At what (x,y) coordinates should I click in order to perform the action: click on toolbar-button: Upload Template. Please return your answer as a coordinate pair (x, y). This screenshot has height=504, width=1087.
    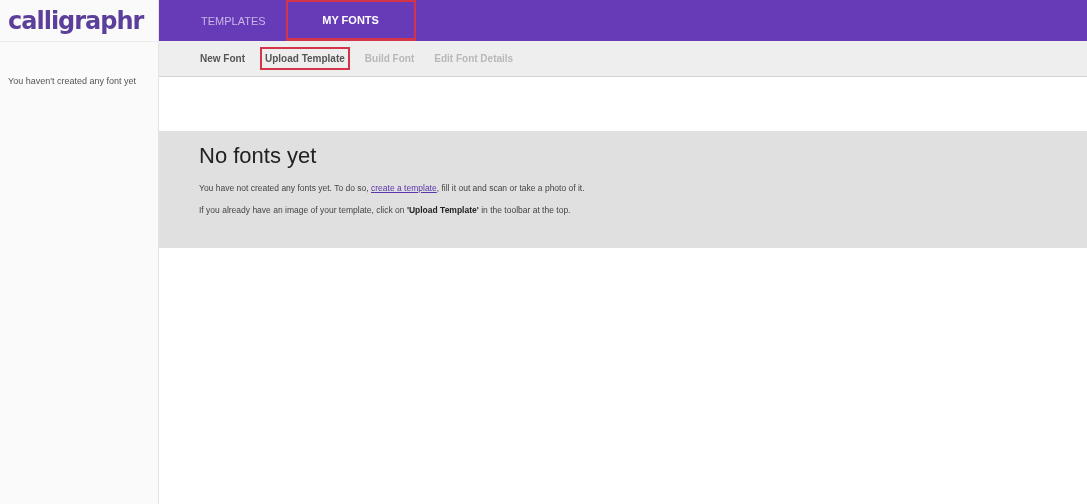
    Looking at the image, I should click on (305, 58).